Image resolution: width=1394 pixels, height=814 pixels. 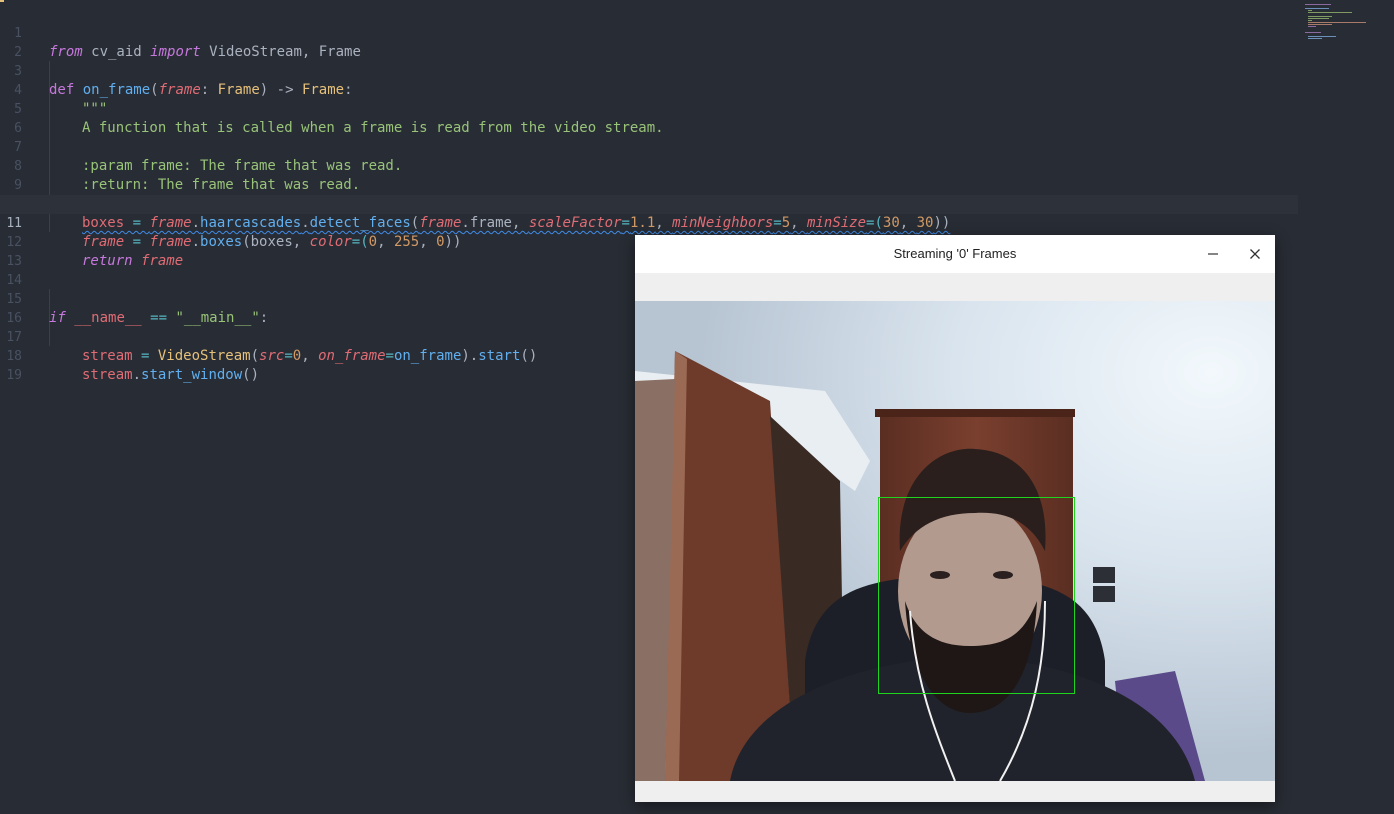 I want to click on face-detection-box, so click(x=976, y=595).